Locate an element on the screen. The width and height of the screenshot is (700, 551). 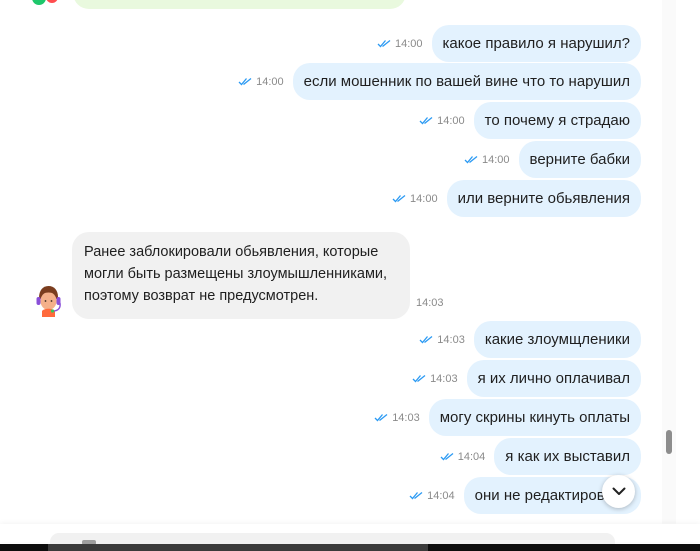
message-bubble: то почему я страдаю is located at coordinates (557, 120).